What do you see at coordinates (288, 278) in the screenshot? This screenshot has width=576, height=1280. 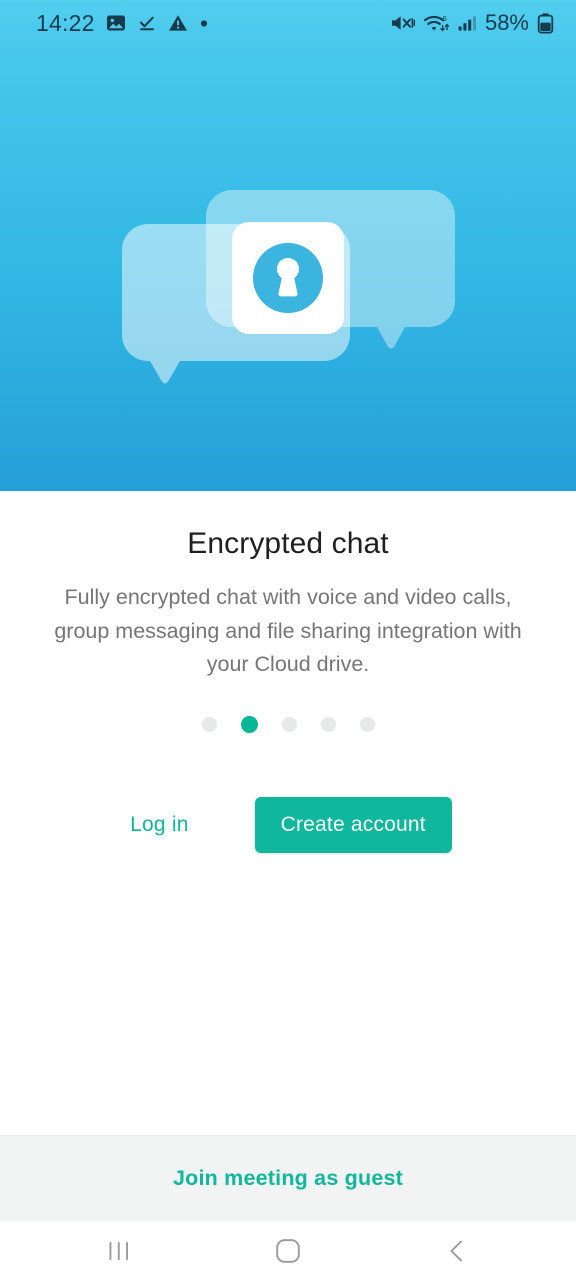 I see `lock-keyhole-icon` at bounding box center [288, 278].